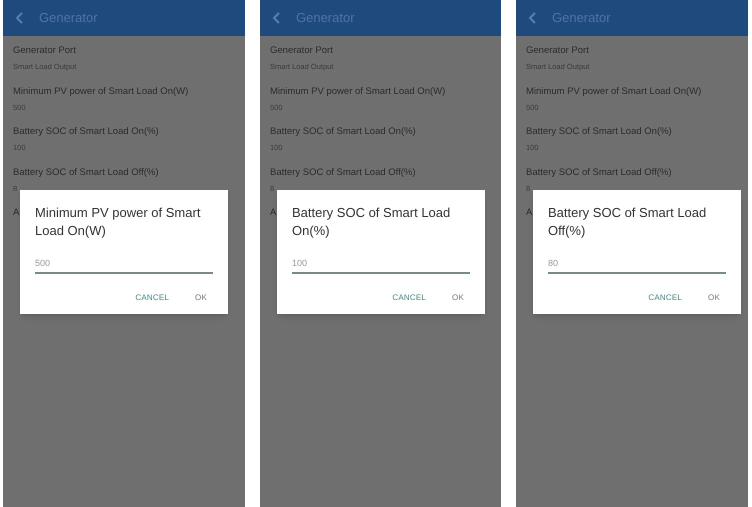 This screenshot has height=507, width=752. What do you see at coordinates (637, 264) in the screenshot?
I see `input-field: 80` at bounding box center [637, 264].